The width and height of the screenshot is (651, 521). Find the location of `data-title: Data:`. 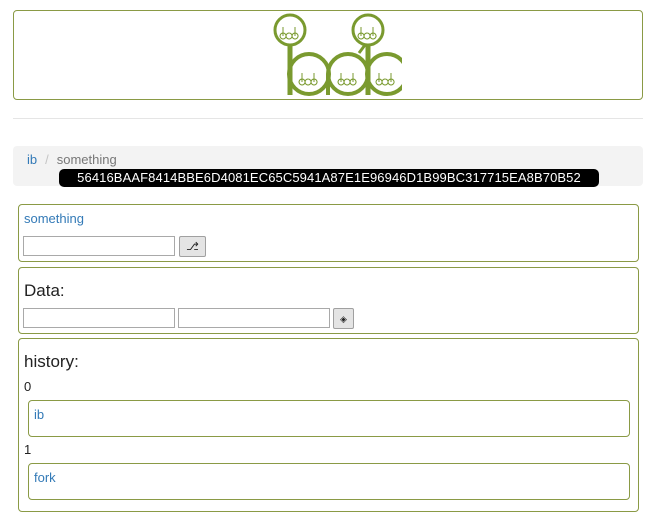

data-title: Data: is located at coordinates (44, 290).